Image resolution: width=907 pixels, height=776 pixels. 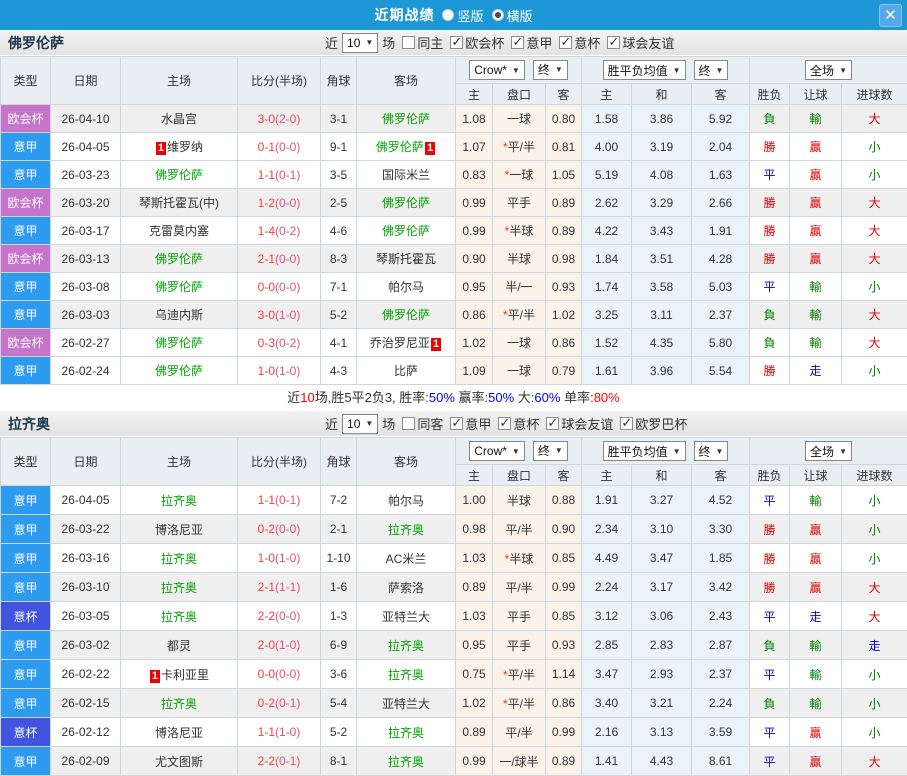 What do you see at coordinates (662, 761) in the screenshot?
I see `avg-draw: 4.43` at bounding box center [662, 761].